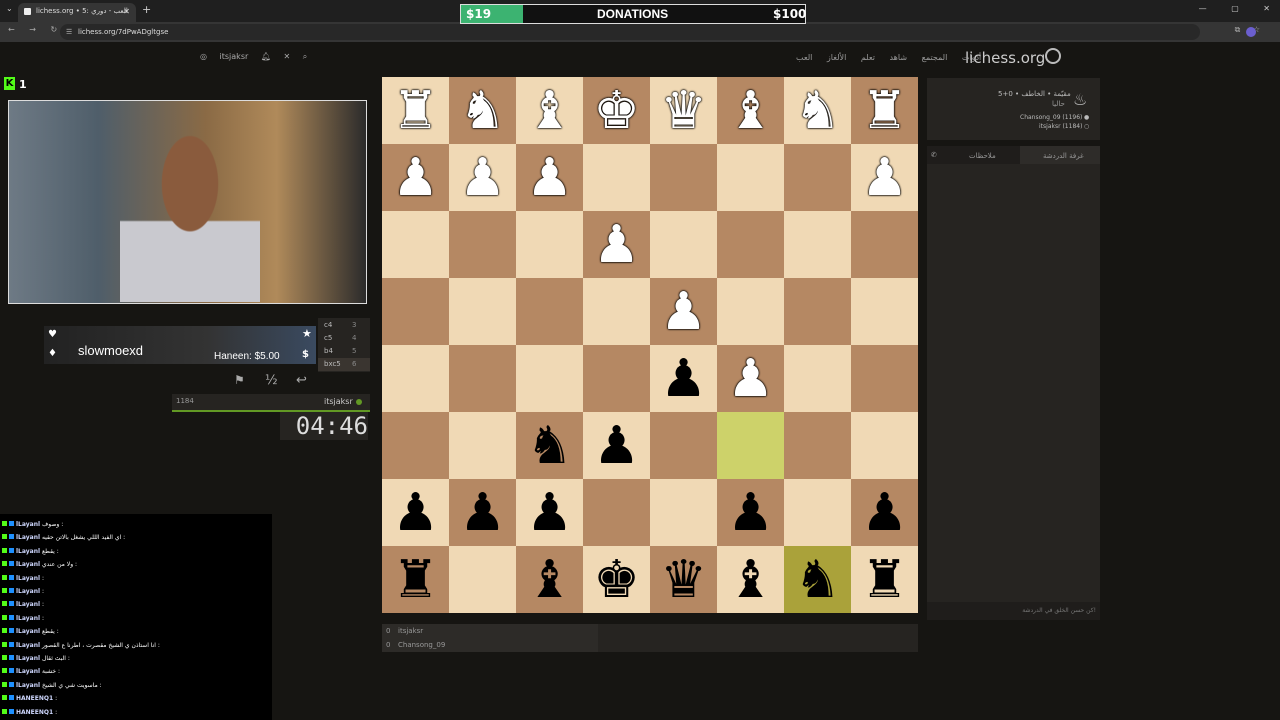 This screenshot has width=1280, height=720. I want to click on chat-input: كن حسن الخلق في الدردشة!, so click(1013, 611).